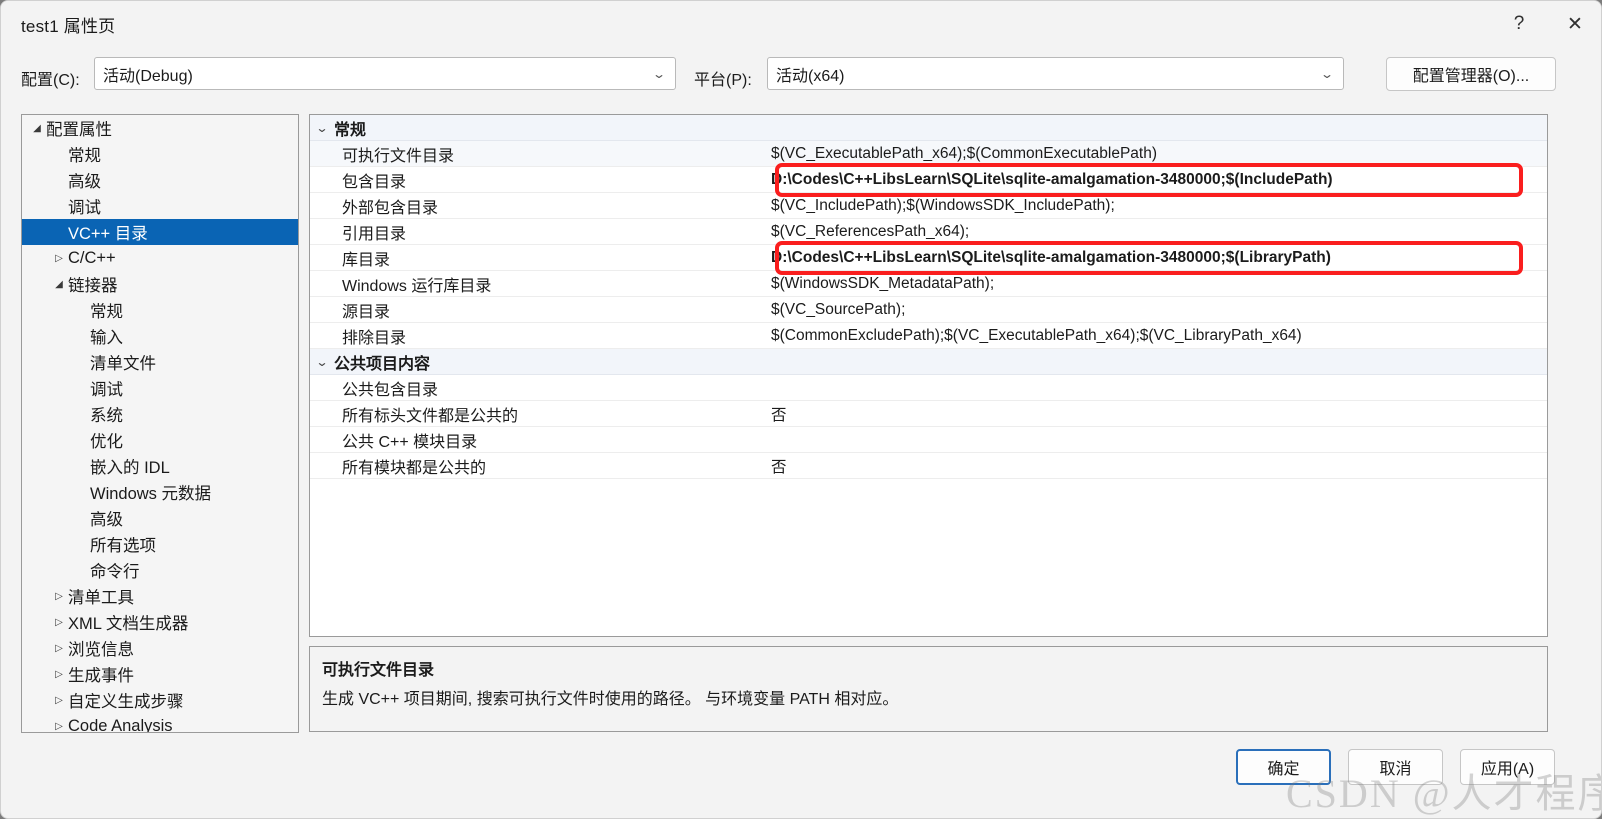 Image resolution: width=1602 pixels, height=819 pixels. I want to click on tree-item-label: 命令行, so click(115, 572).